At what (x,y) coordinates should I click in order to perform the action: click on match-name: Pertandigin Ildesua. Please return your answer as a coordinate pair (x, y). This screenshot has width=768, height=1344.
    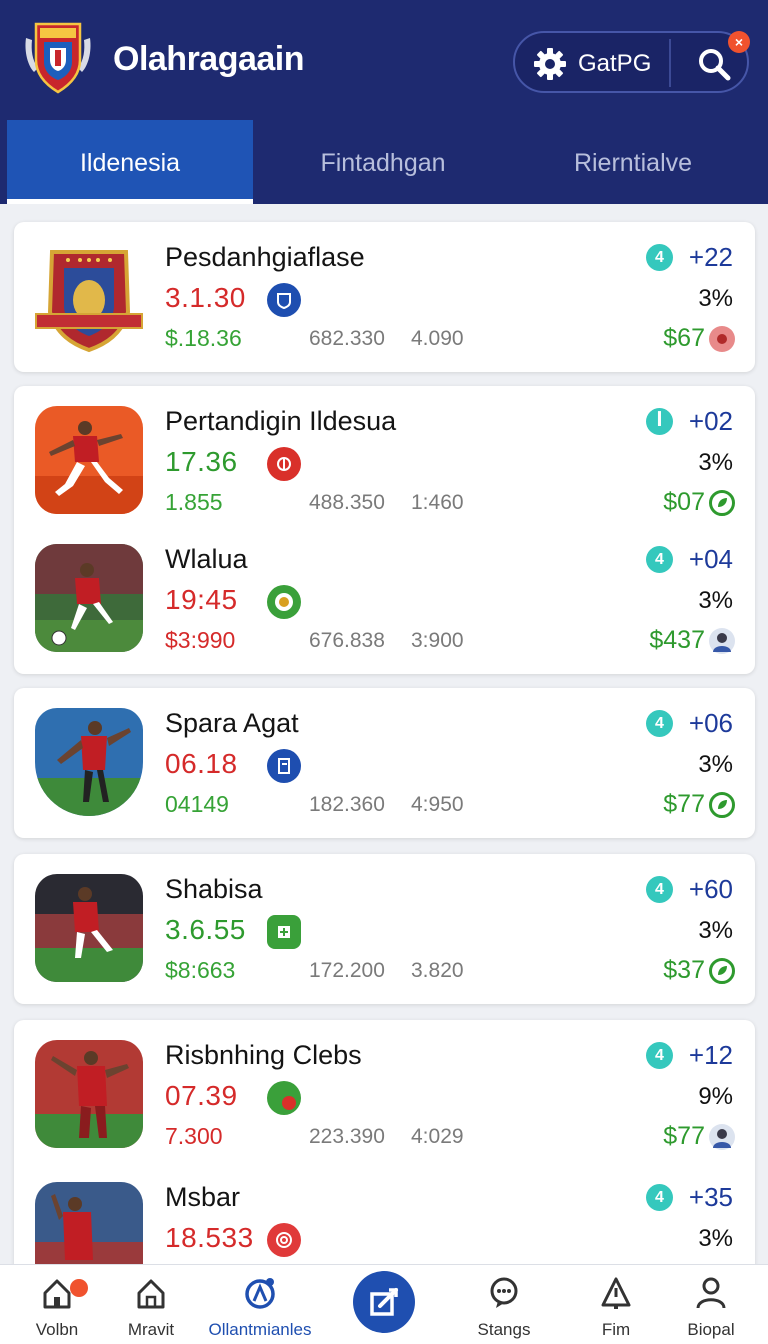
    Looking at the image, I should click on (281, 421).